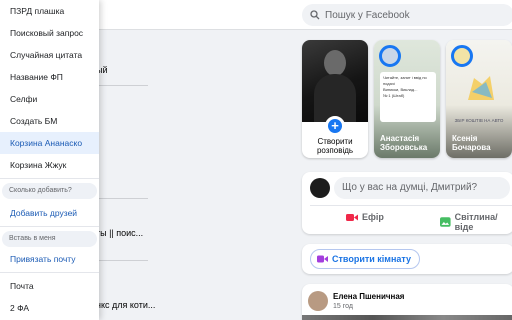 The image size is (512, 320). I want to click on profile-photo, so click(335, 81).